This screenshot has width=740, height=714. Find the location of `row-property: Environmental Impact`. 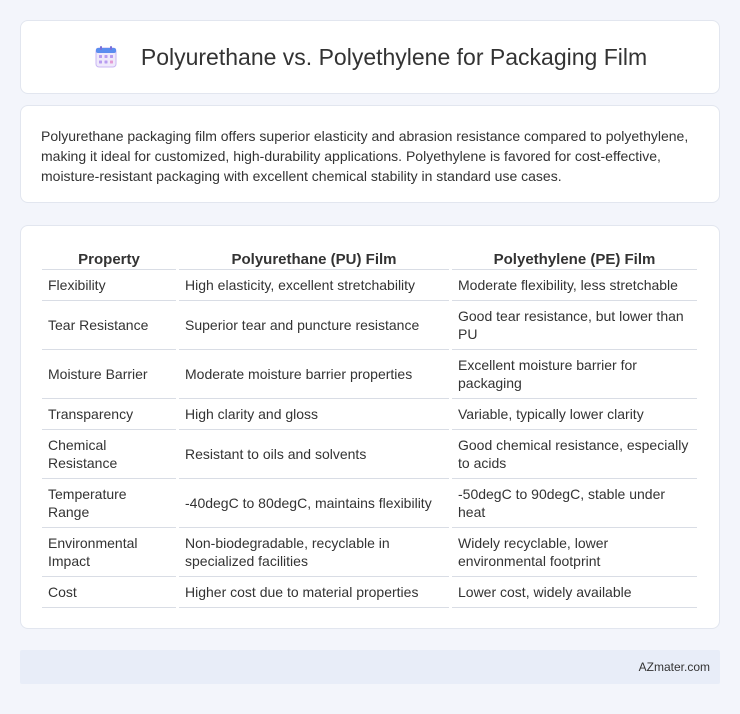

row-property: Environmental Impact is located at coordinates (109, 552).